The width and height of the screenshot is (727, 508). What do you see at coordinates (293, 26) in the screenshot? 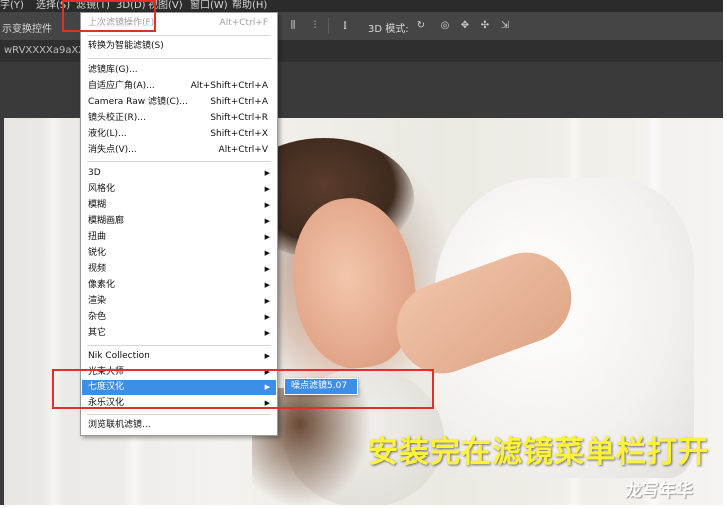
I see `align-icon: ⫼` at bounding box center [293, 26].